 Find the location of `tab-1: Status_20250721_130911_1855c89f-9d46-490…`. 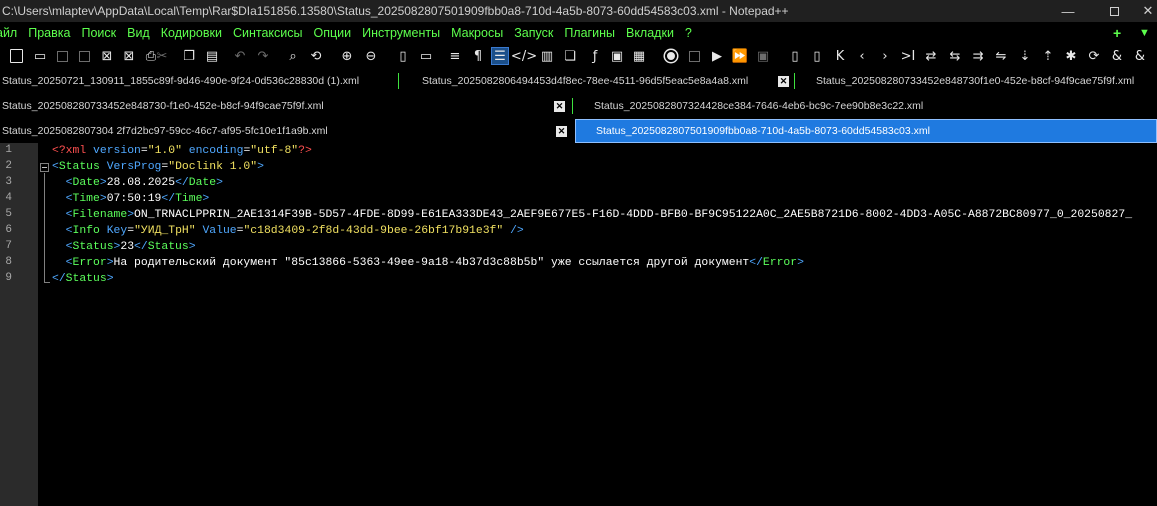

tab-1: Status_20250721_130911_1855c89f-9d46-490… is located at coordinates (199, 81).